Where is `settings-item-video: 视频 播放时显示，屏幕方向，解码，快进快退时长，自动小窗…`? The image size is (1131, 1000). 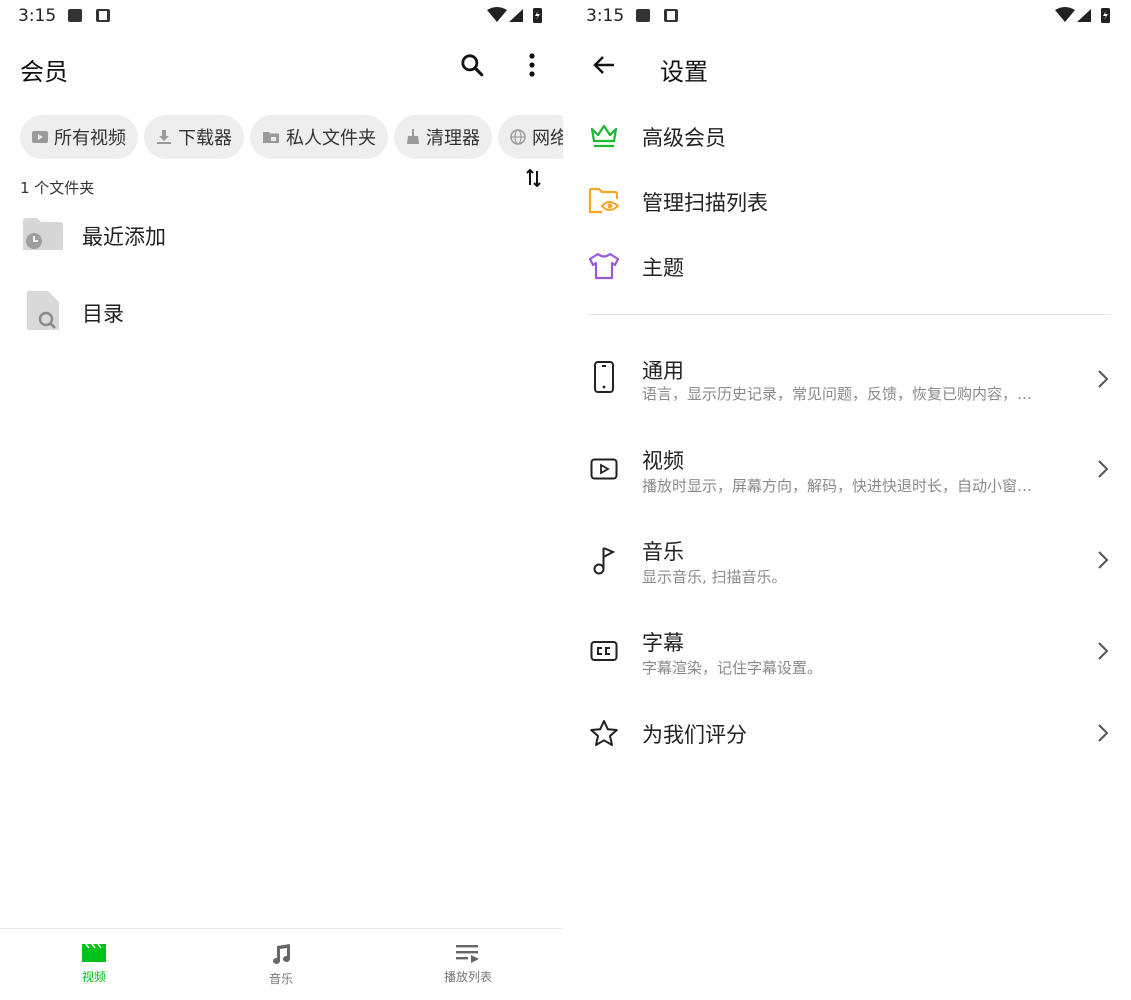 settings-item-video: 视频 播放时显示，屏幕方向，解码，快进快退时长，自动小窗… is located at coordinates (849, 470).